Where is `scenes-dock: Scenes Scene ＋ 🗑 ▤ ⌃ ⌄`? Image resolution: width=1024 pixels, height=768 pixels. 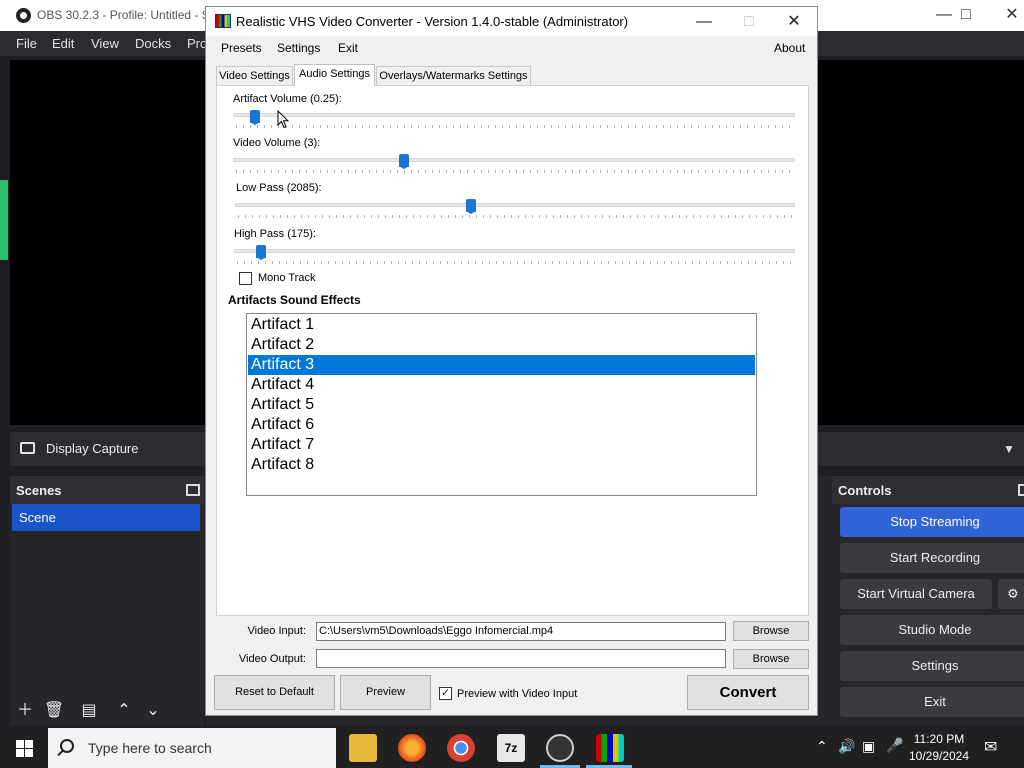 scenes-dock: Scenes Scene ＋ 🗑 ▤ ⌃ ⌄ is located at coordinates (107, 601).